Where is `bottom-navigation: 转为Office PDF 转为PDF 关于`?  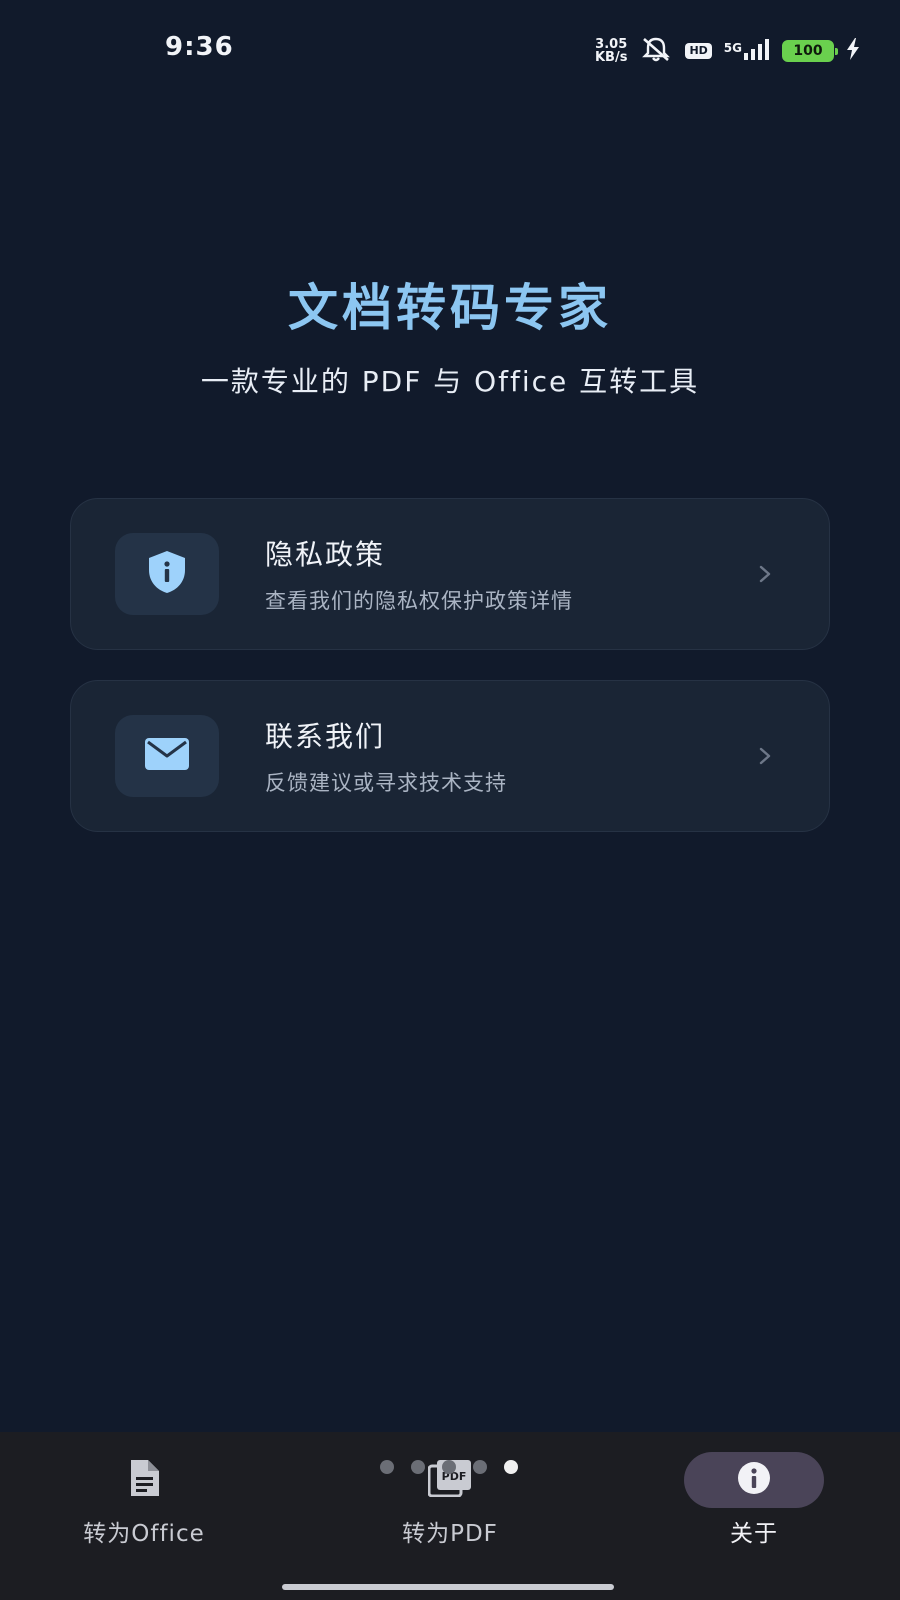
bottom-navigation: 转为Office PDF 转为PDF 关于 is located at coordinates (450, 1516).